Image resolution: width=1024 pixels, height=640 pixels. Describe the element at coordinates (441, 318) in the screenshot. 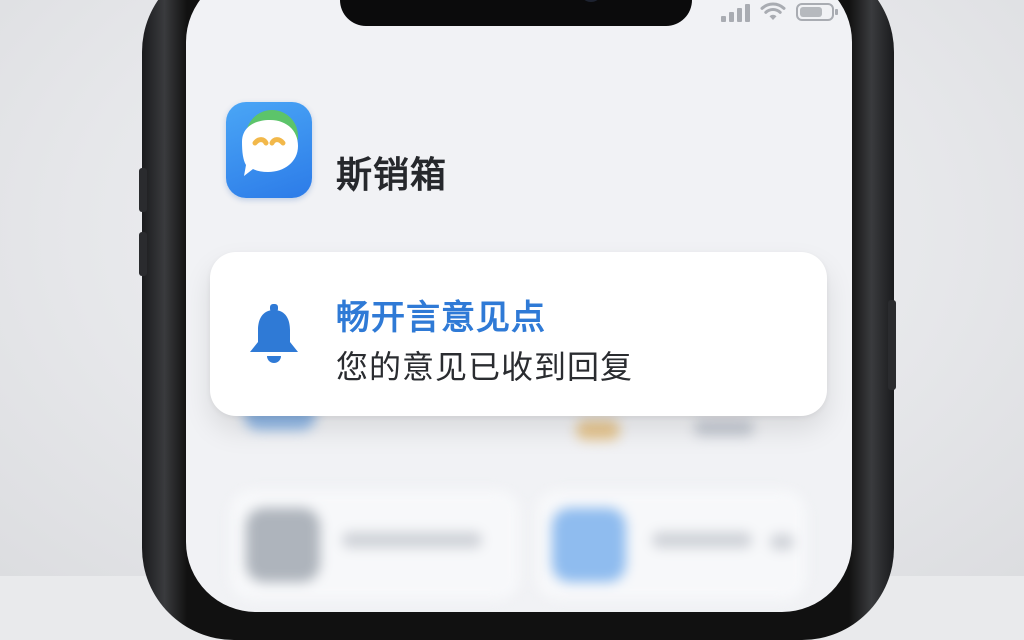

I see `notification-title: 畅开言意见点` at that location.